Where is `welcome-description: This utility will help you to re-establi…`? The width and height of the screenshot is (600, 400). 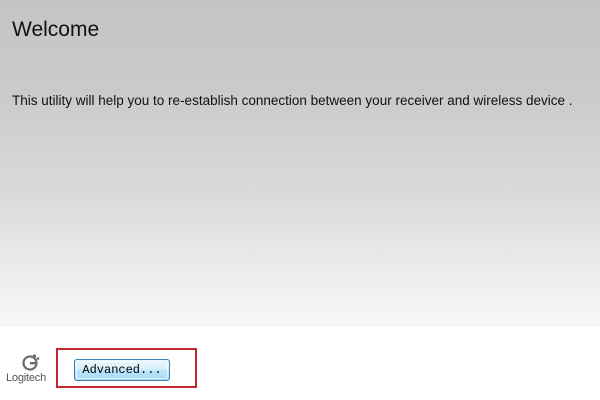
welcome-description: This utility will help you to re-establi… is located at coordinates (292, 100).